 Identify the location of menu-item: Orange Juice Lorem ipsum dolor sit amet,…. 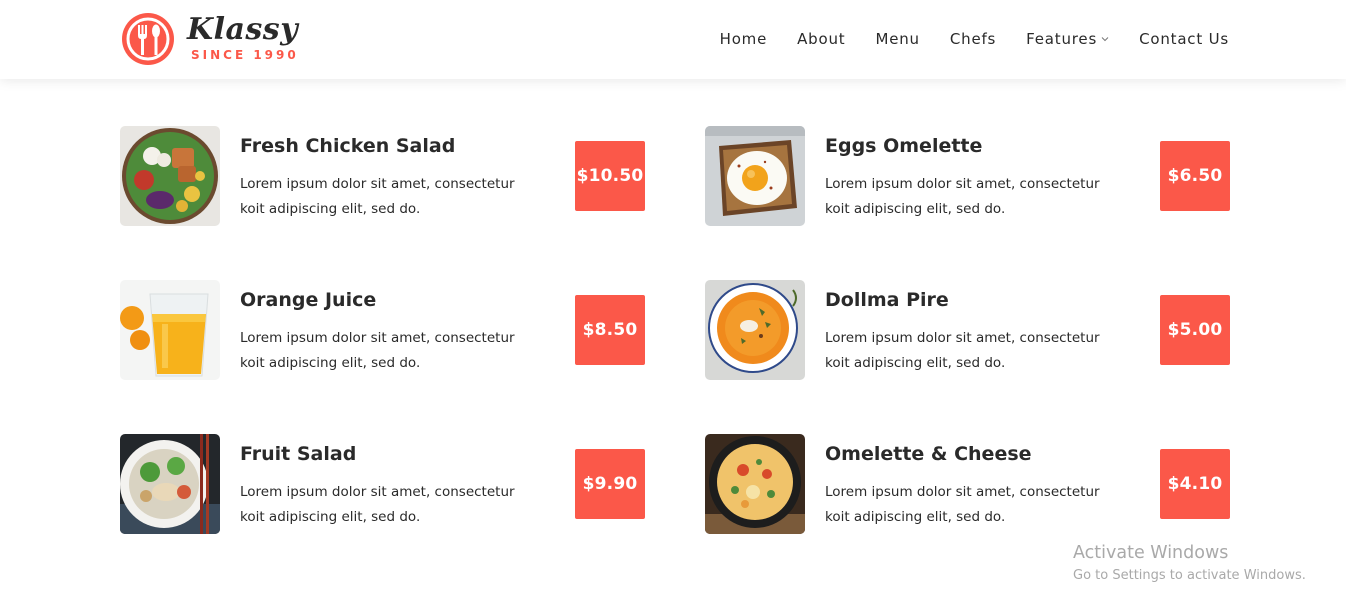
(382, 330).